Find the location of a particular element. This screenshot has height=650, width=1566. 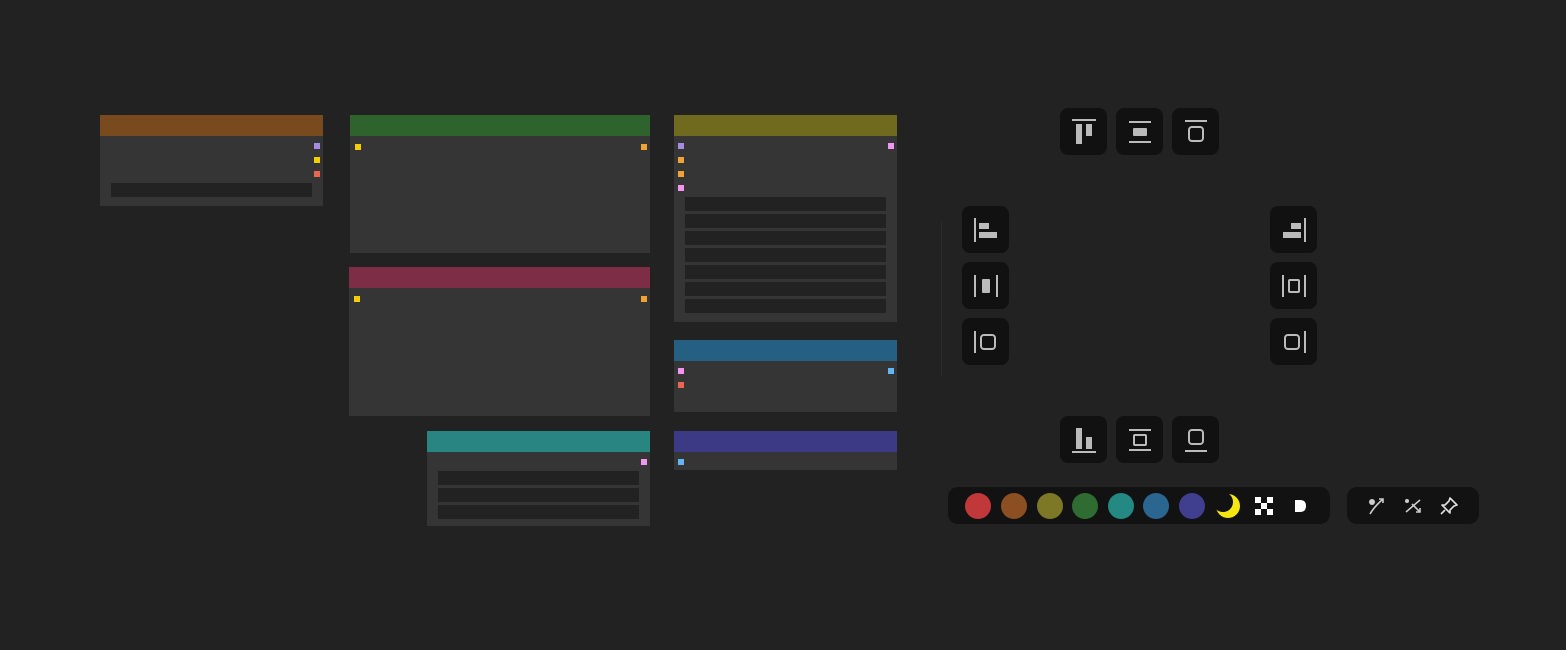

align-top-edge-icon is located at coordinates (1195, 130).